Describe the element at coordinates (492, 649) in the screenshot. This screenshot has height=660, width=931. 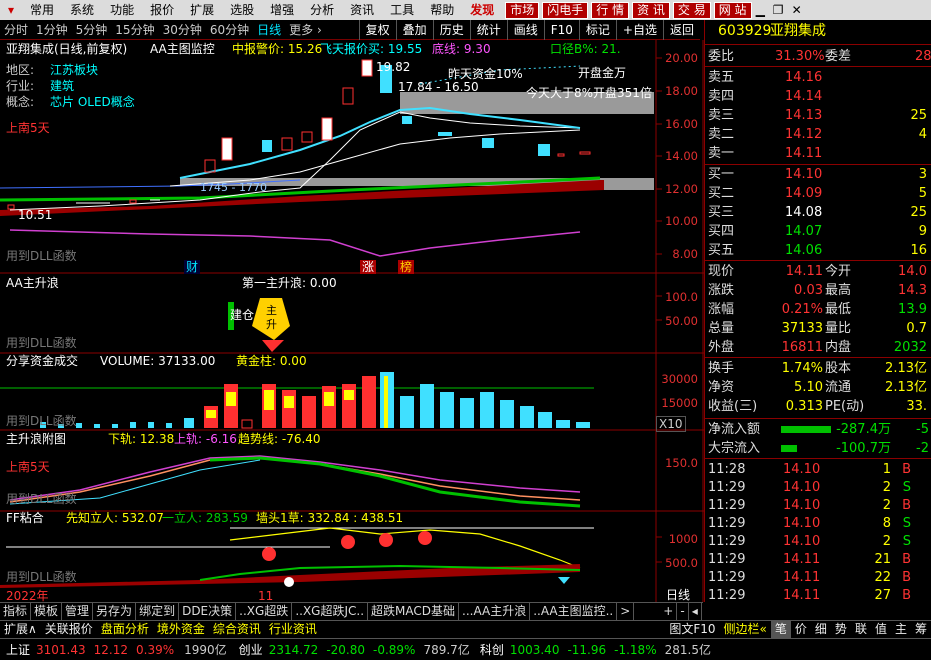
I see `kc-index-label: 科创` at that location.